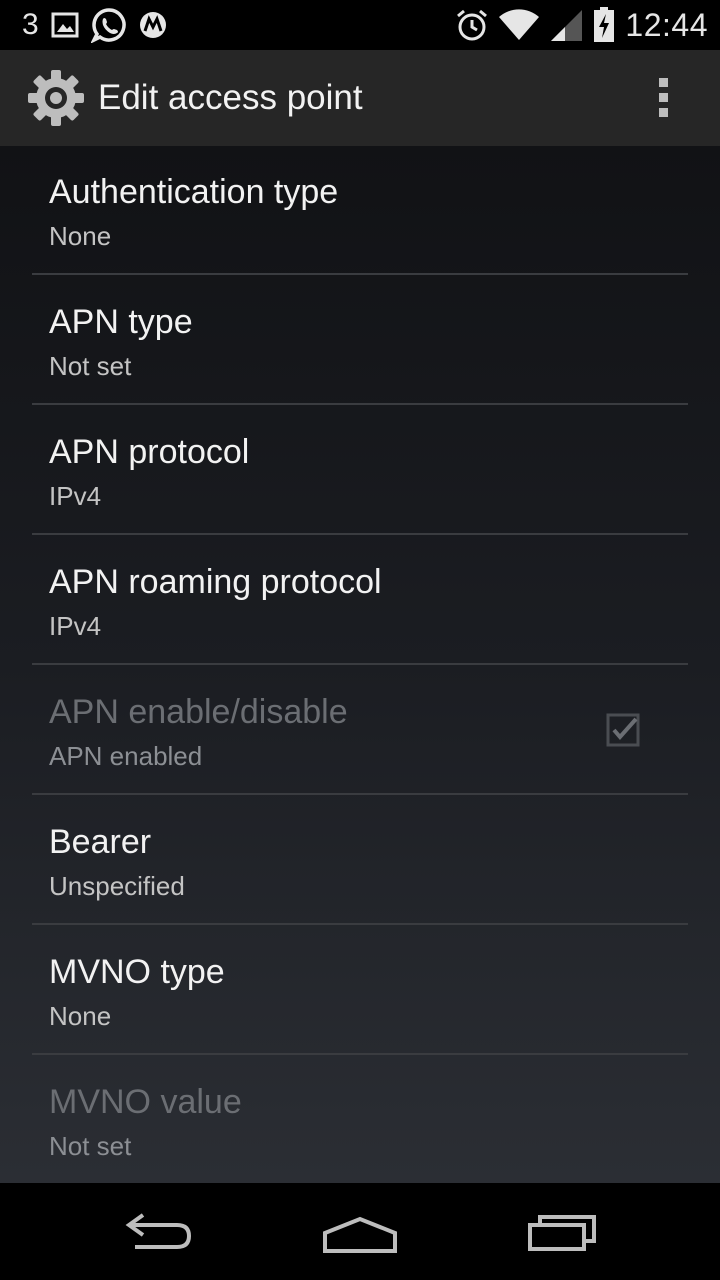 The image size is (720, 1280). Describe the element at coordinates (360, 340) in the screenshot. I see `pref-apn-type: APN type Not set` at that location.